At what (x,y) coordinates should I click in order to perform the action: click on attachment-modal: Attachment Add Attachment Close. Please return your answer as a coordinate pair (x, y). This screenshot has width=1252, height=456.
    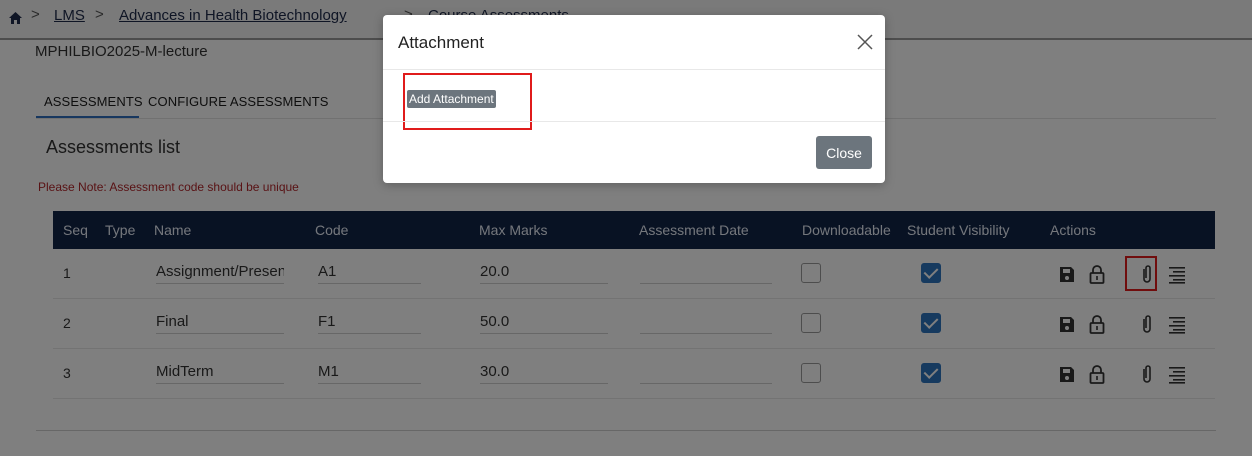
    Looking at the image, I should click on (634, 99).